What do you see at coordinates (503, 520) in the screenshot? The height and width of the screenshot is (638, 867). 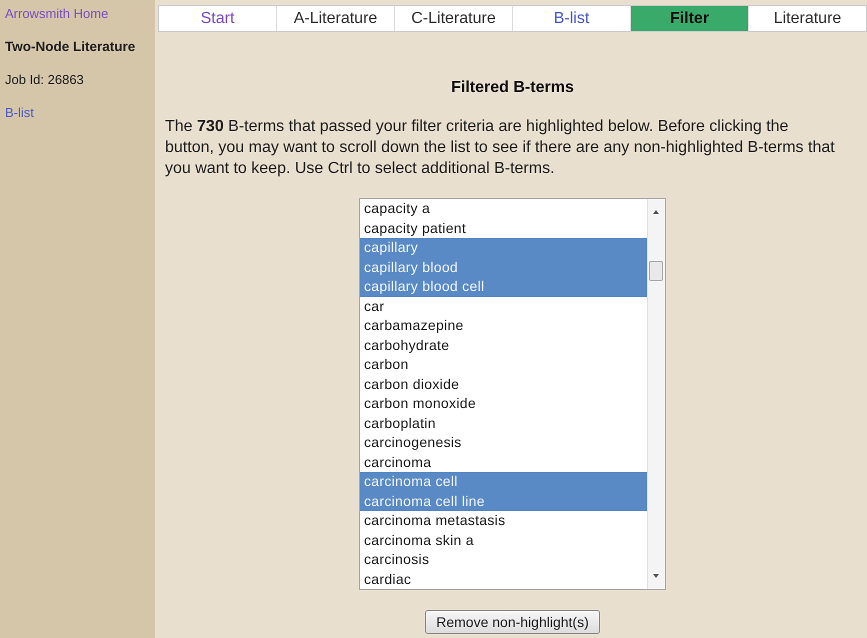 I see `term-option: carcinoma metastasis` at bounding box center [503, 520].